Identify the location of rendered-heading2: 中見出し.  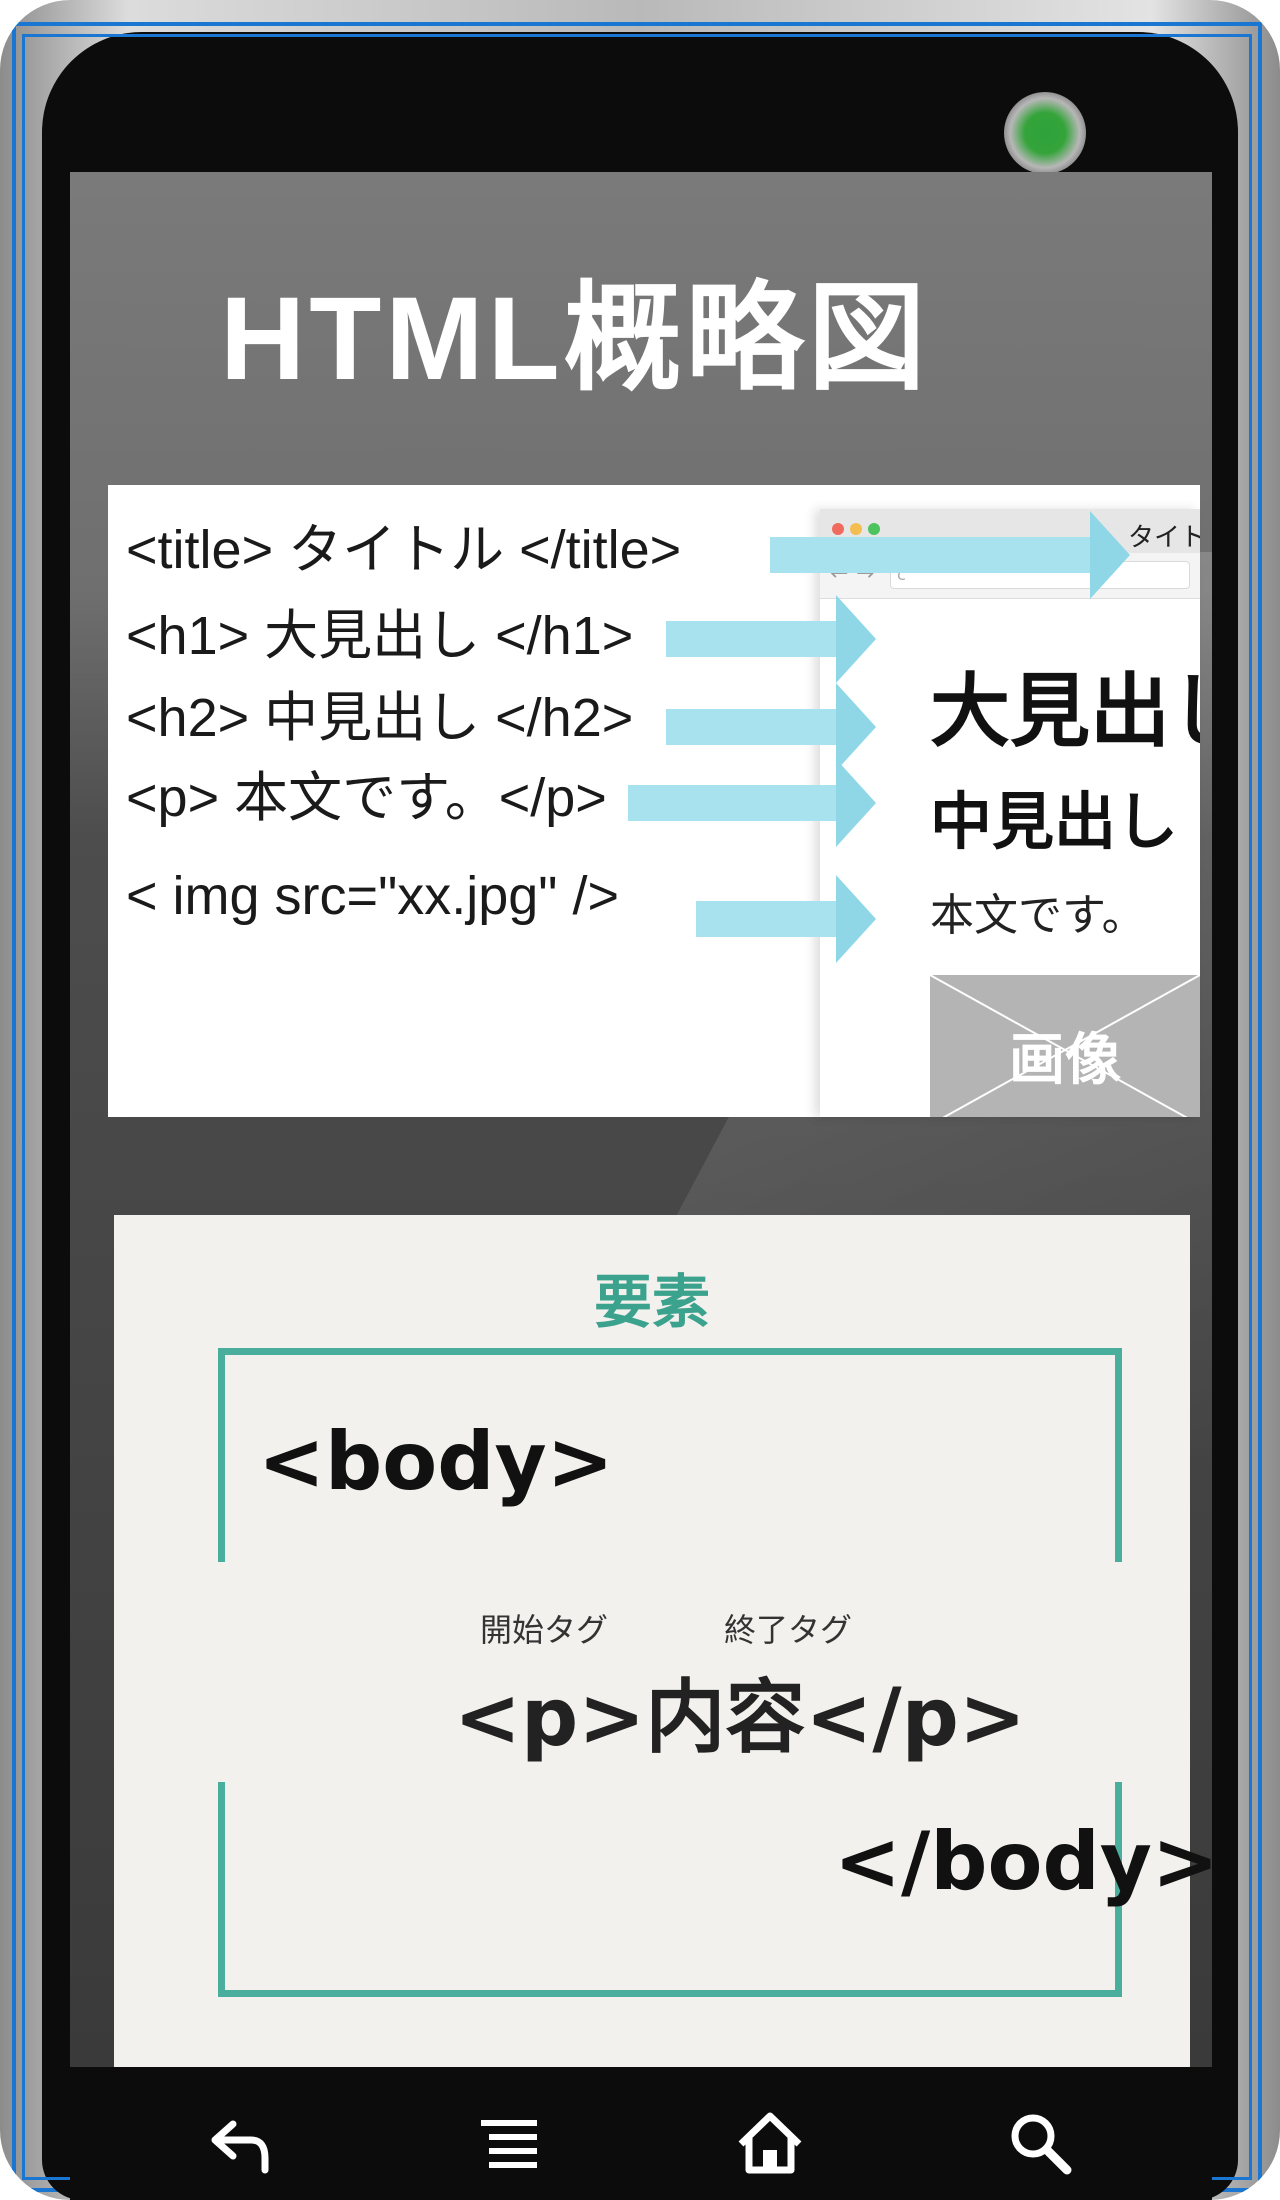
(1054, 821).